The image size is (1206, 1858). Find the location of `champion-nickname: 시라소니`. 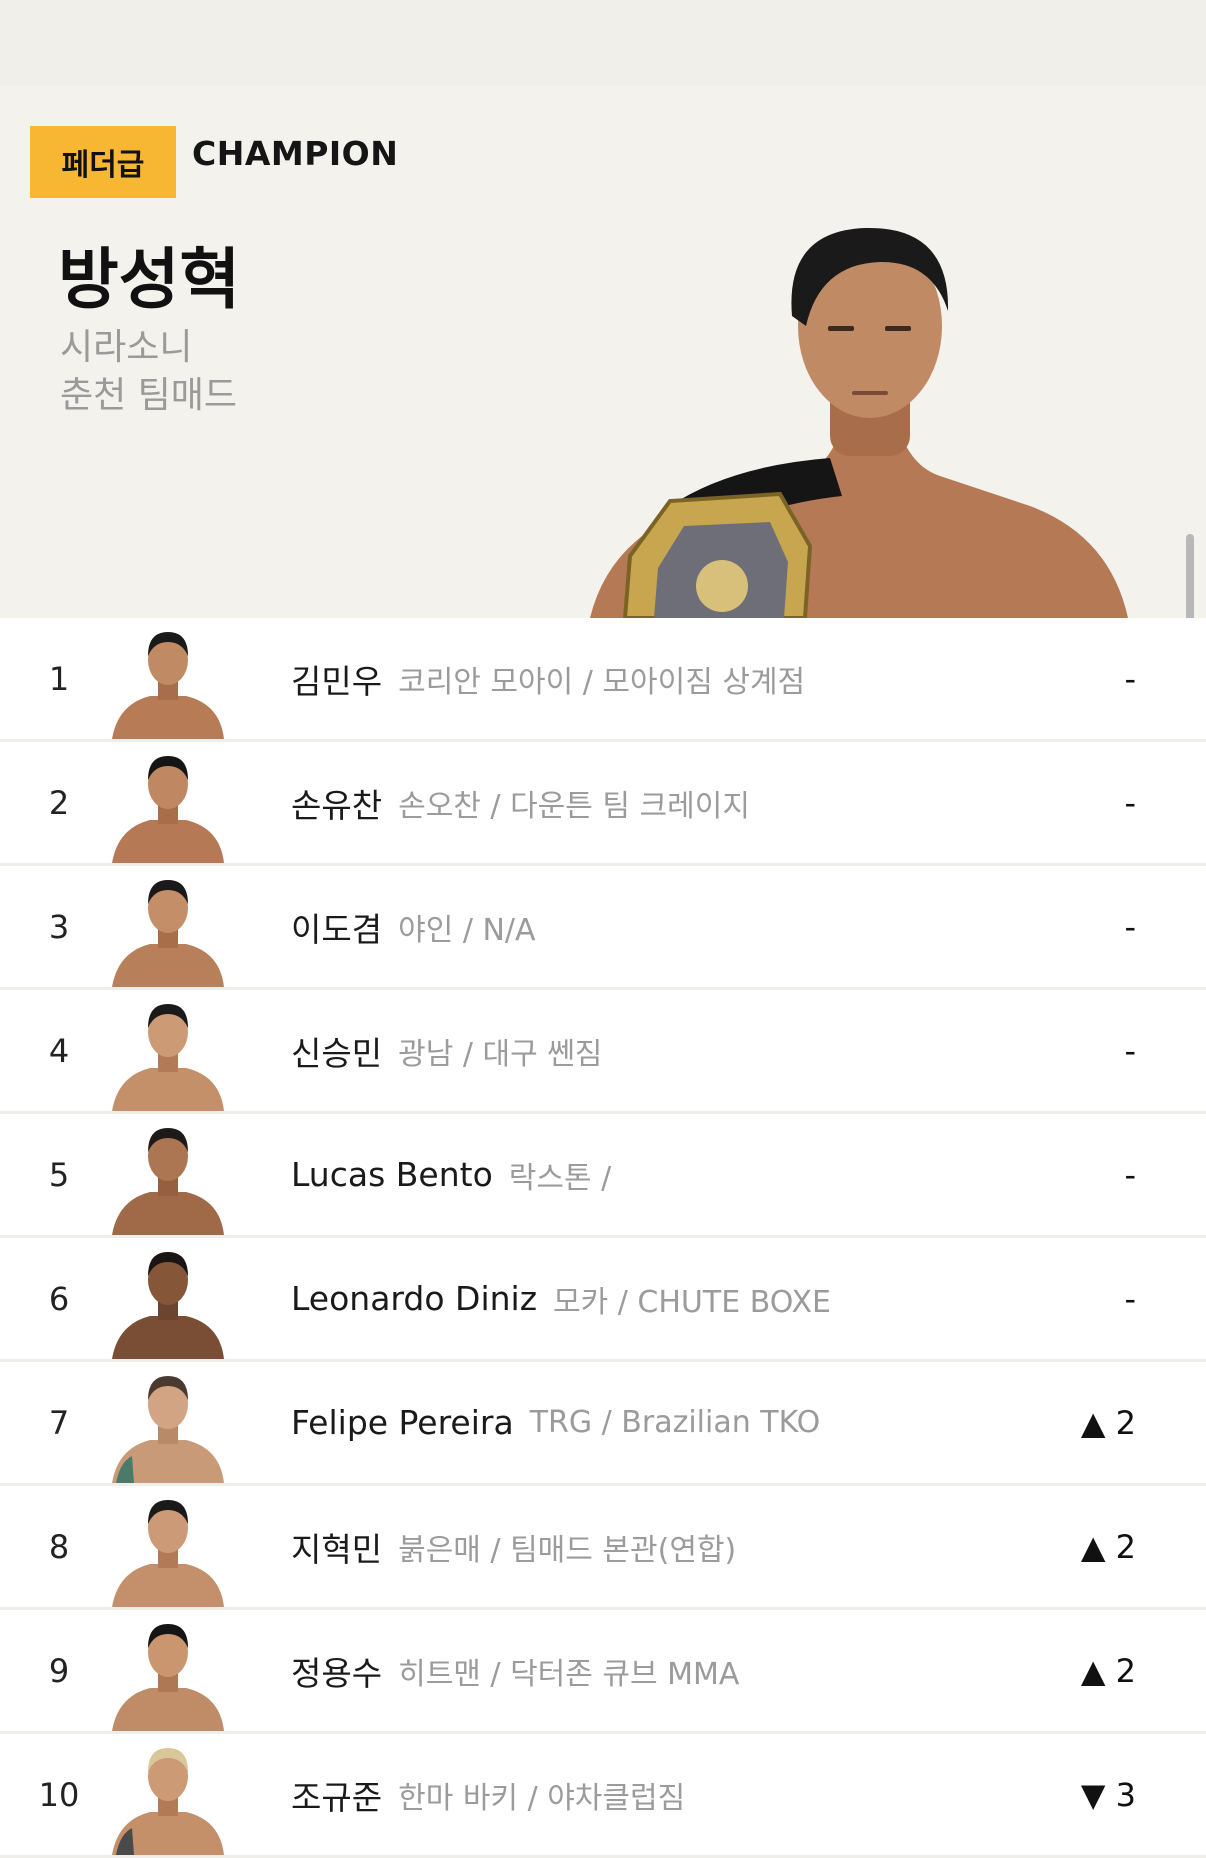

champion-nickname: 시라소니 is located at coordinates (126, 347).